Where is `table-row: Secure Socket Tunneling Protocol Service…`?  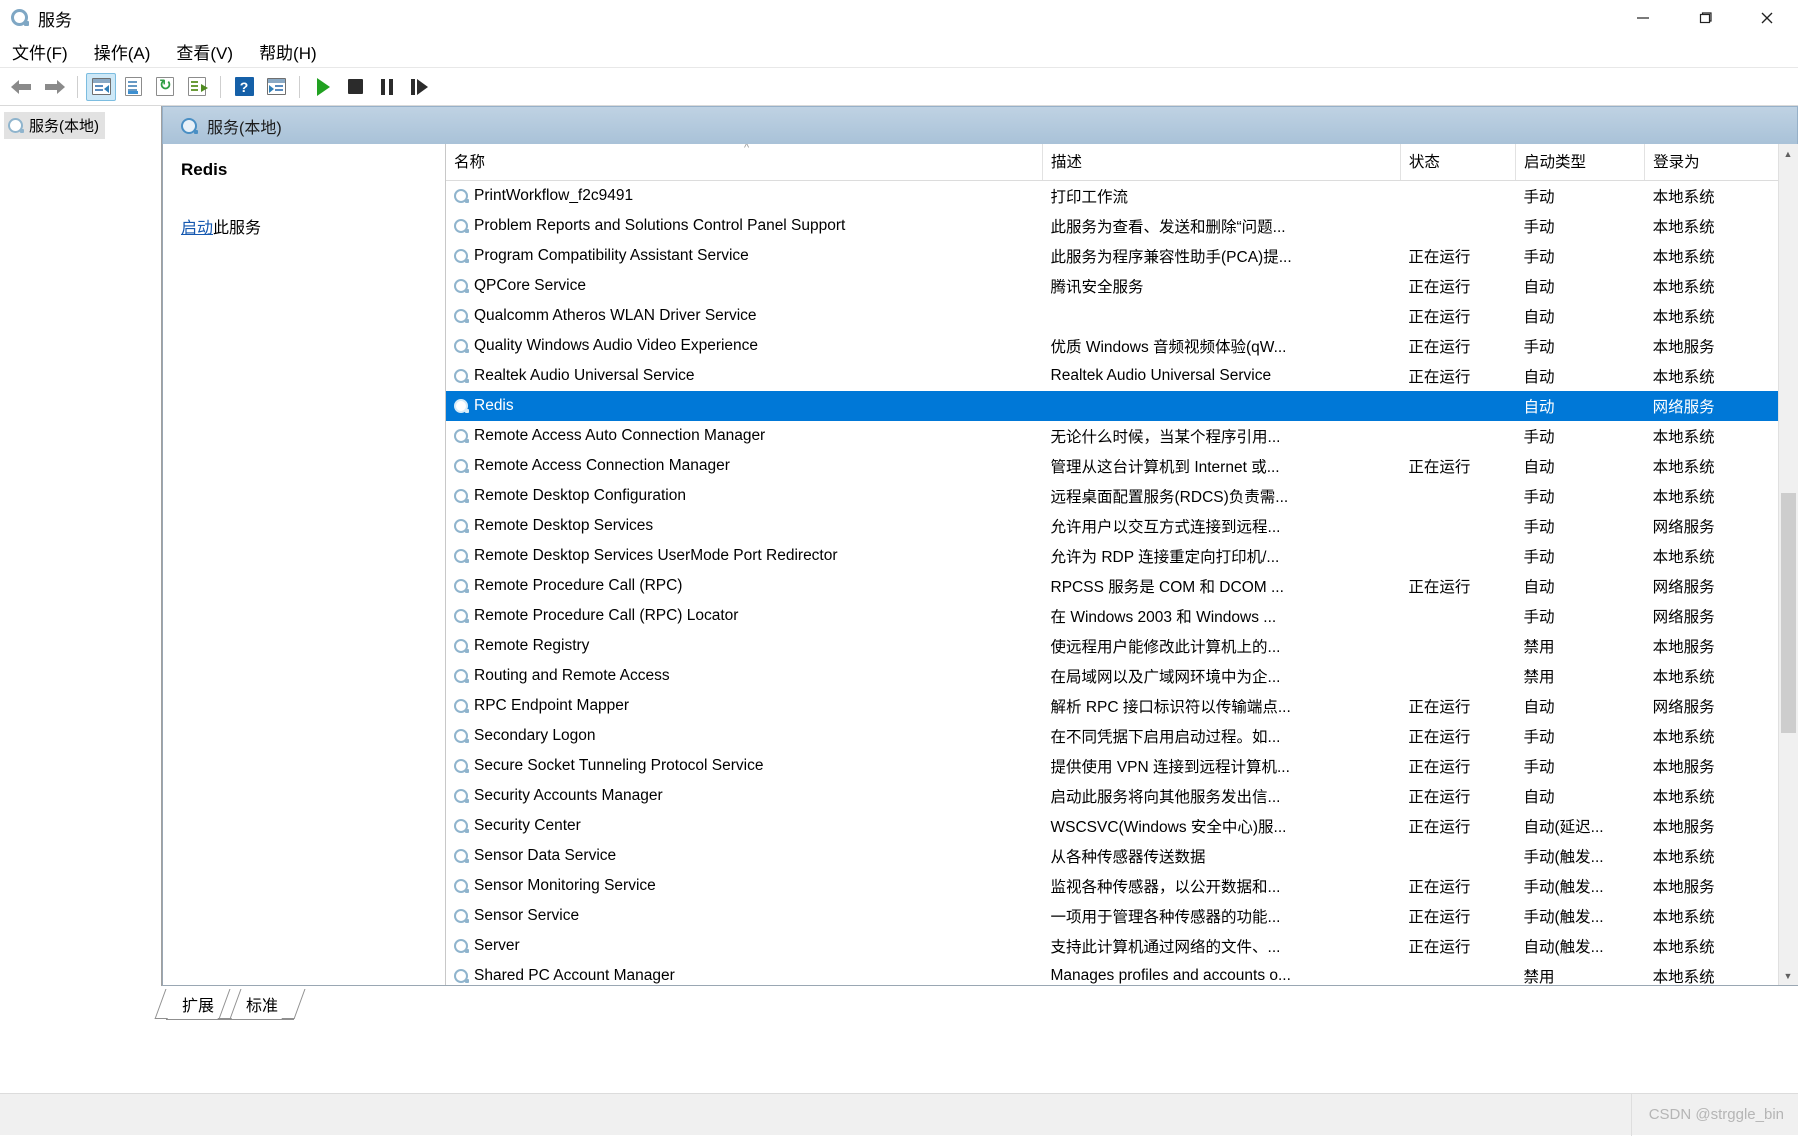 table-row: Secure Socket Tunneling Protocol Service… is located at coordinates (1112, 766).